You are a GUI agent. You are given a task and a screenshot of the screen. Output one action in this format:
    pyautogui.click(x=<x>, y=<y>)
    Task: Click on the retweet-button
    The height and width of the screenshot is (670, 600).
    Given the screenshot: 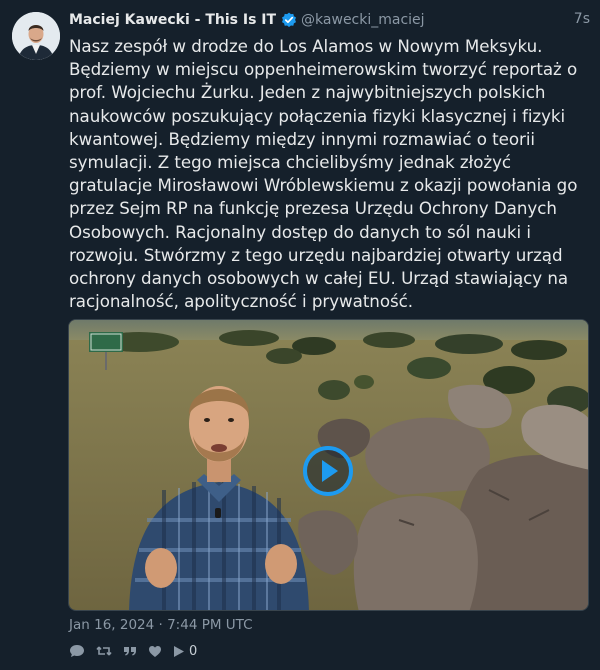 What is the action you would take?
    pyautogui.click(x=104, y=651)
    